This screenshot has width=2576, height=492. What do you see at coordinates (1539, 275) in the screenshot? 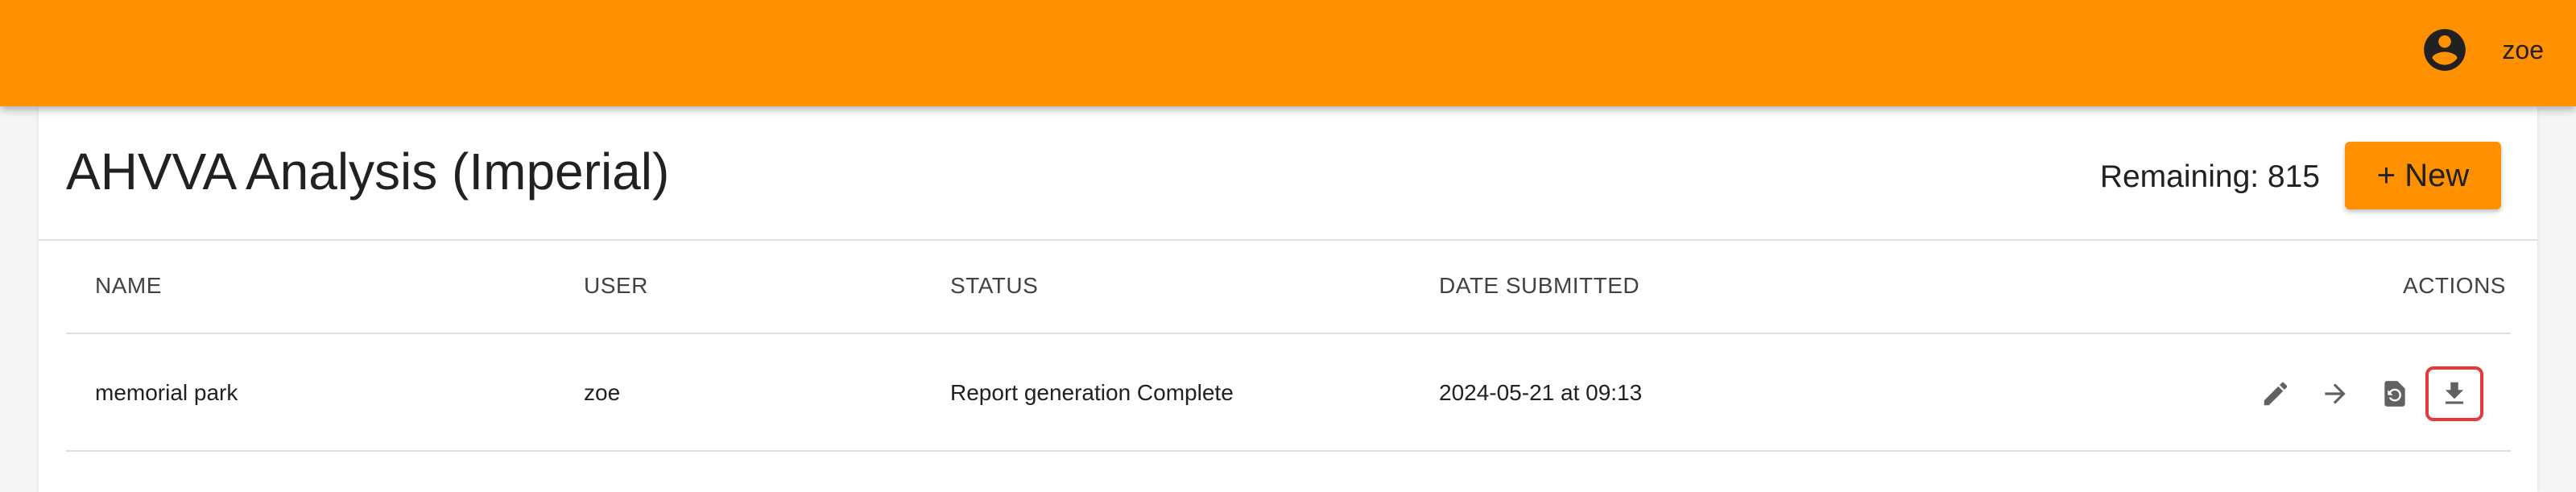
I see `column-header-date-submitted: DATE SUBMITTED` at bounding box center [1539, 275].